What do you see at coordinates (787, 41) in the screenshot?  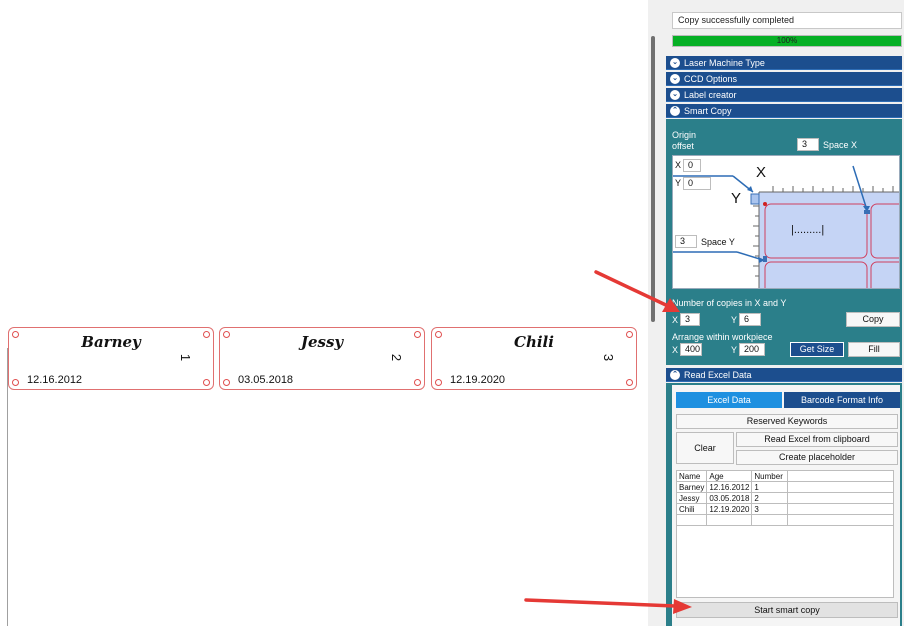 I see `progress-bar: 100%` at bounding box center [787, 41].